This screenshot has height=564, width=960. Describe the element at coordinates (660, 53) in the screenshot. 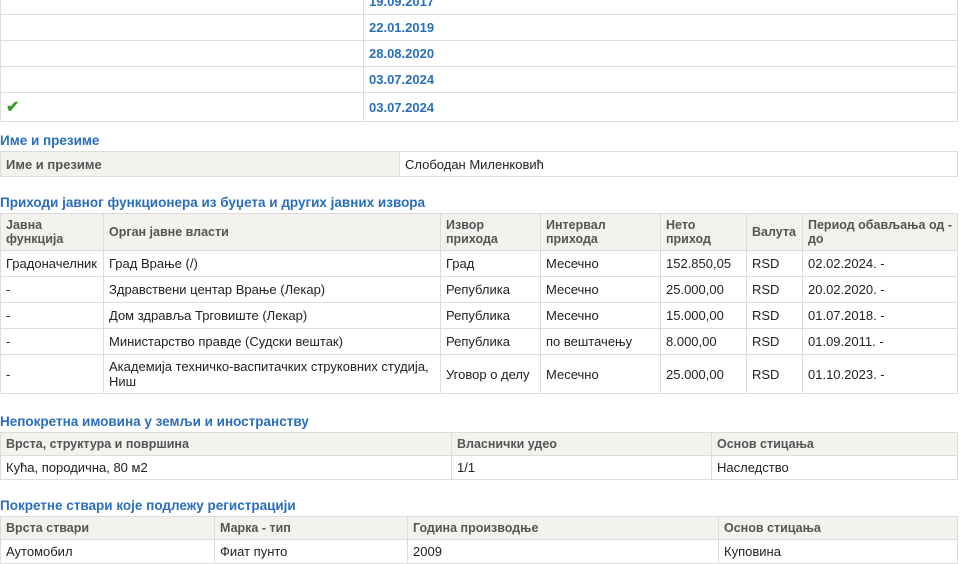

I see `date-cell: 28.08.2020` at that location.